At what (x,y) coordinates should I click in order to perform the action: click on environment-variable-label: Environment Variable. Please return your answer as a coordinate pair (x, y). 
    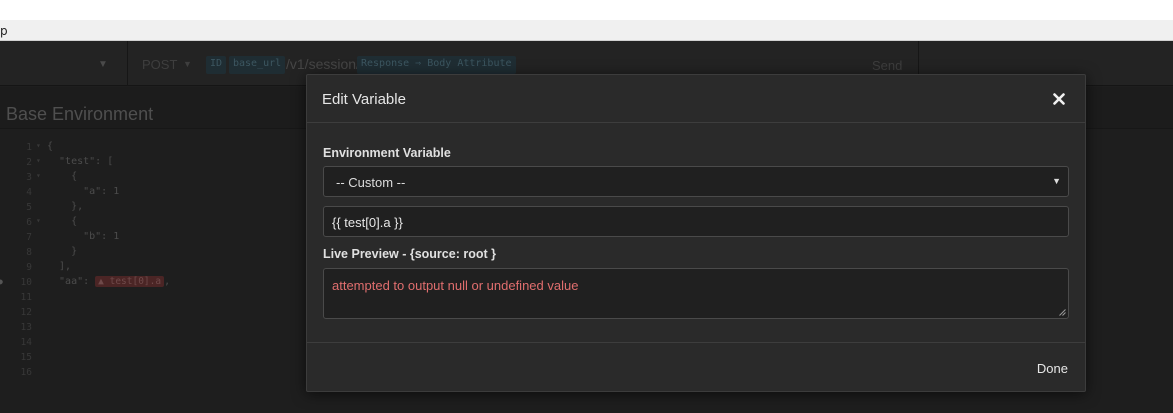
    Looking at the image, I should click on (387, 153).